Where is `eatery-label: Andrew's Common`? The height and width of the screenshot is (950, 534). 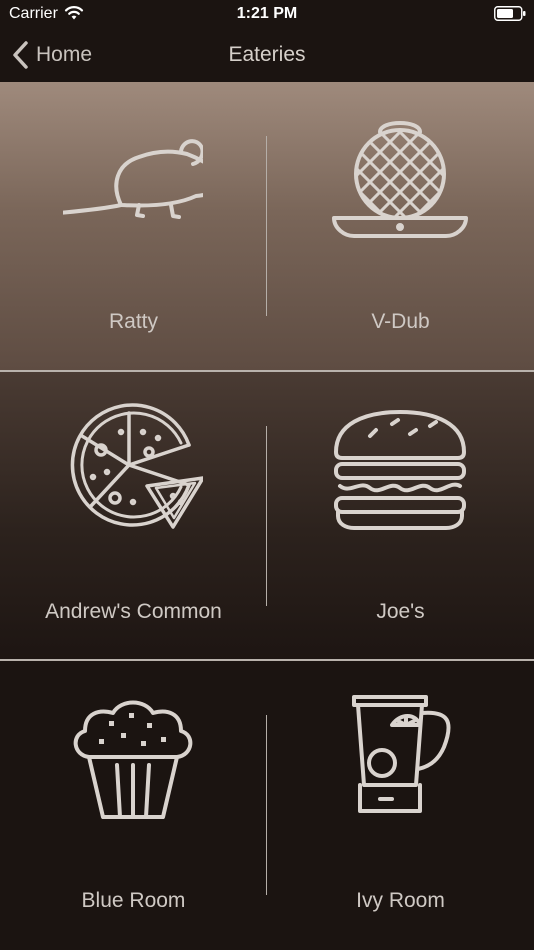
eatery-label: Andrew's Common is located at coordinates (133, 611).